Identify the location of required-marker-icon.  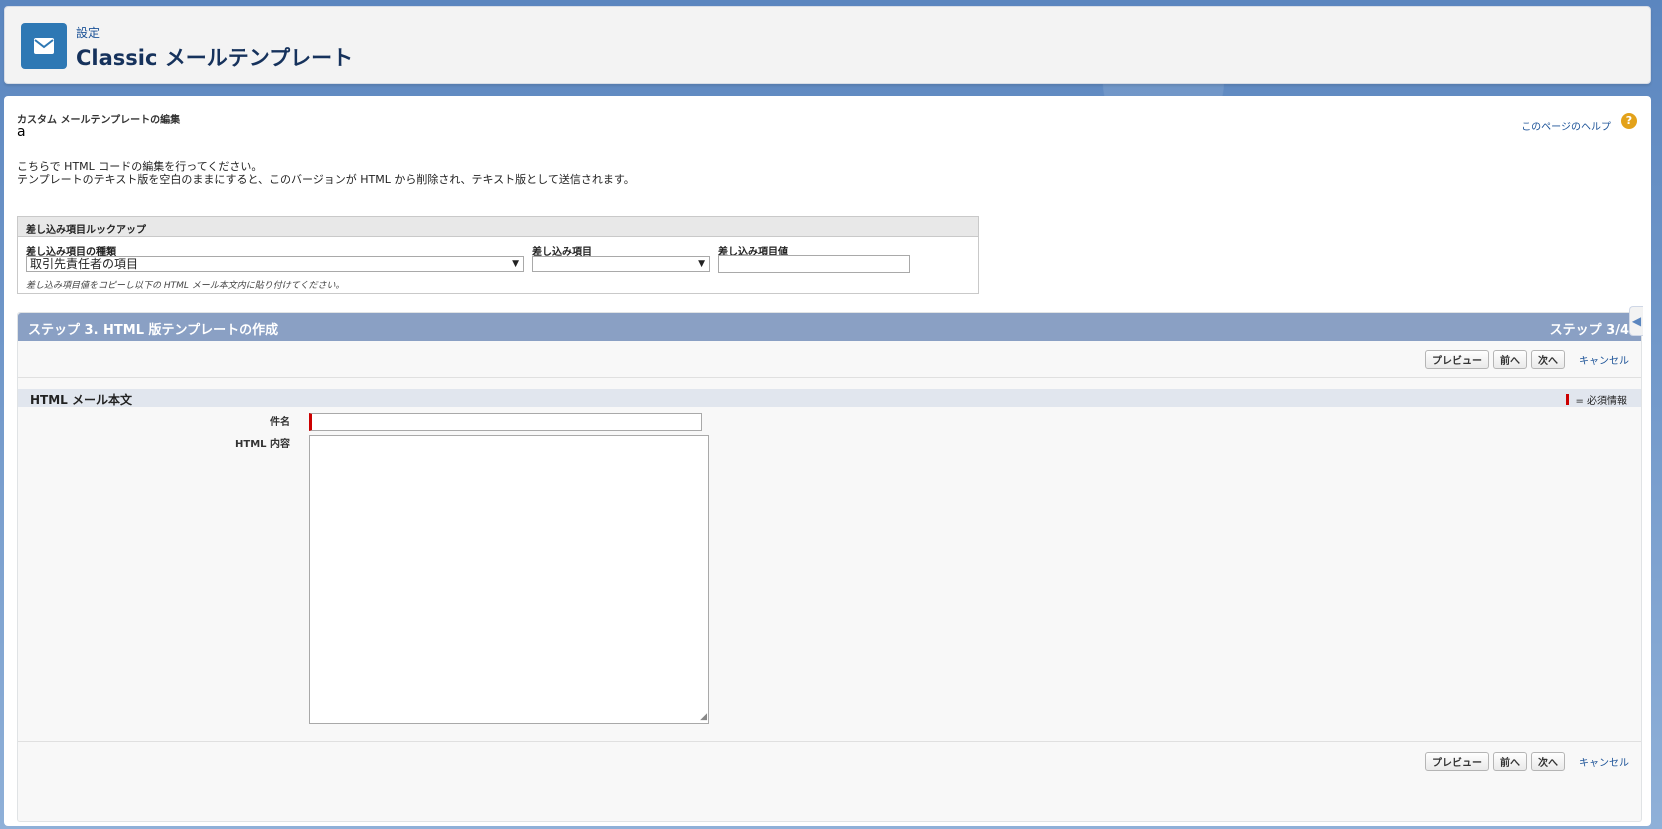
(1568, 399).